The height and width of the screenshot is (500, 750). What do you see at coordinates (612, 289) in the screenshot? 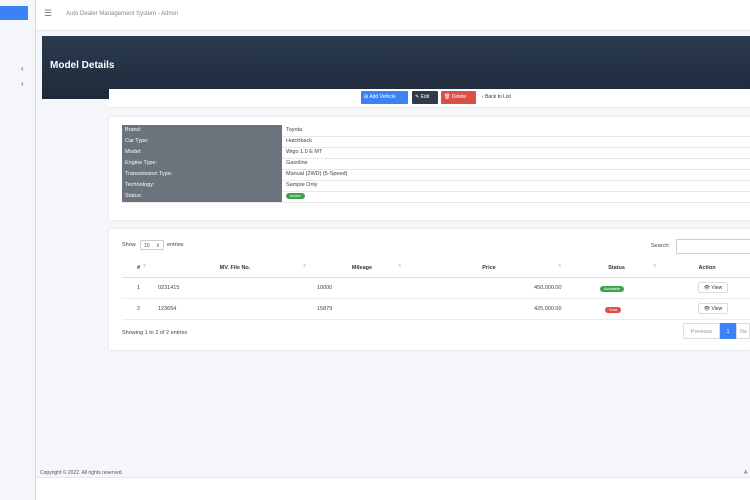
I see `status-badge: Available` at bounding box center [612, 289].